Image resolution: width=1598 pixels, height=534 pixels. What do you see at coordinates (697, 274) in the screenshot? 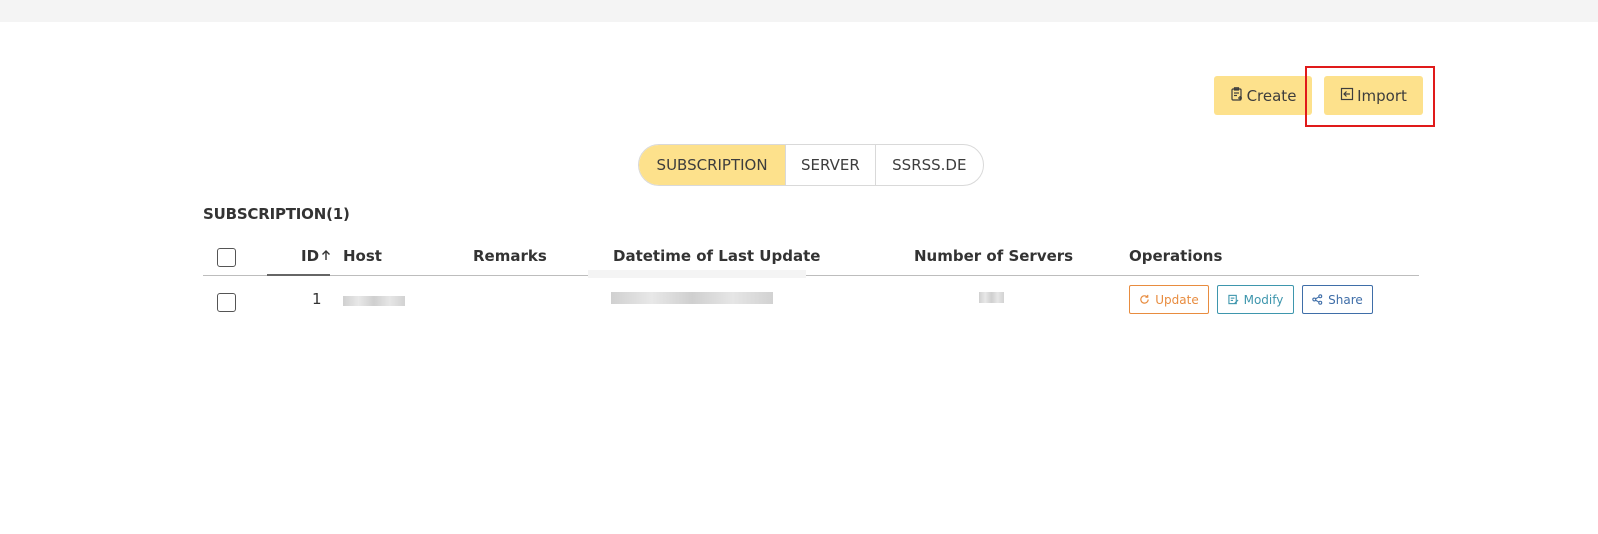
I see `column-highlight` at bounding box center [697, 274].